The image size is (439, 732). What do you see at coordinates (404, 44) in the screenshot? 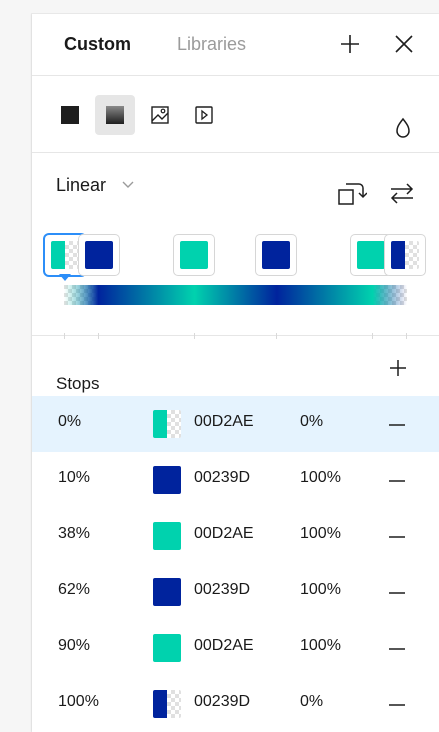
I see `close-icon` at bounding box center [404, 44].